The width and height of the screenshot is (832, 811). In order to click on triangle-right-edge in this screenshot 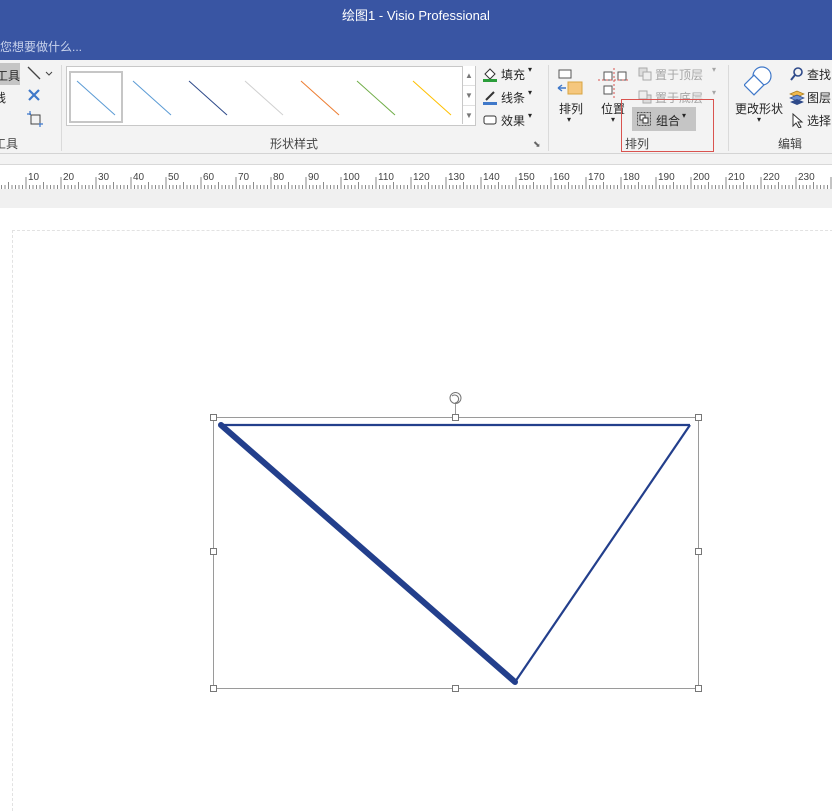, I will do `click(602, 553)`.